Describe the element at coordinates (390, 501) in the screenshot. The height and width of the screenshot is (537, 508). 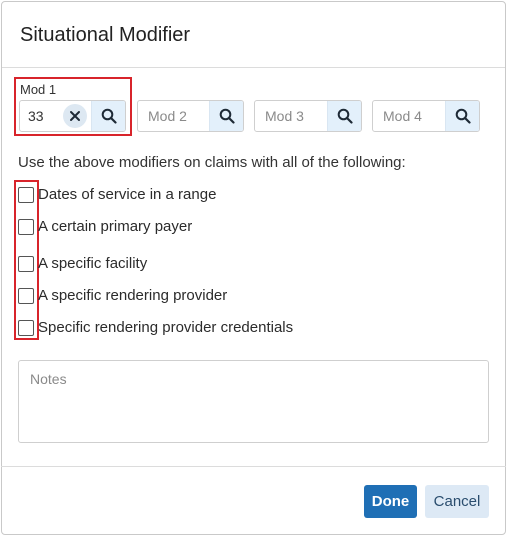
I see `done-button: Done` at that location.